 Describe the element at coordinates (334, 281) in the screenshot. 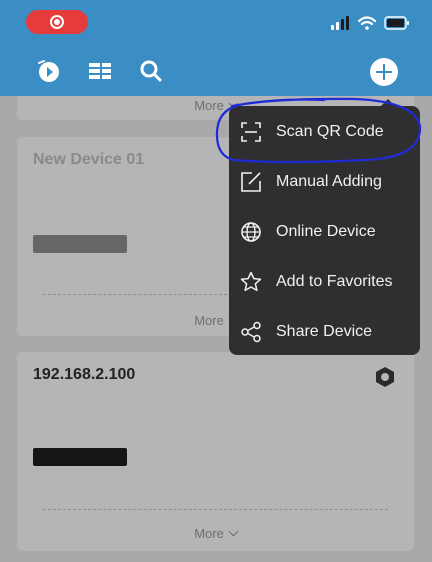

I see `menu-item-label: Add to Favorites` at that location.